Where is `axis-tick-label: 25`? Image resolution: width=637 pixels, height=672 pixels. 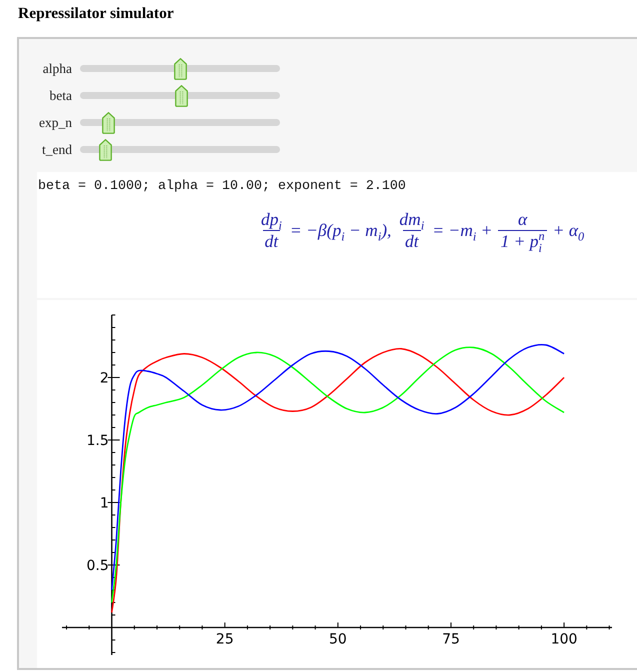 axis-tick-label: 25 is located at coordinates (225, 640).